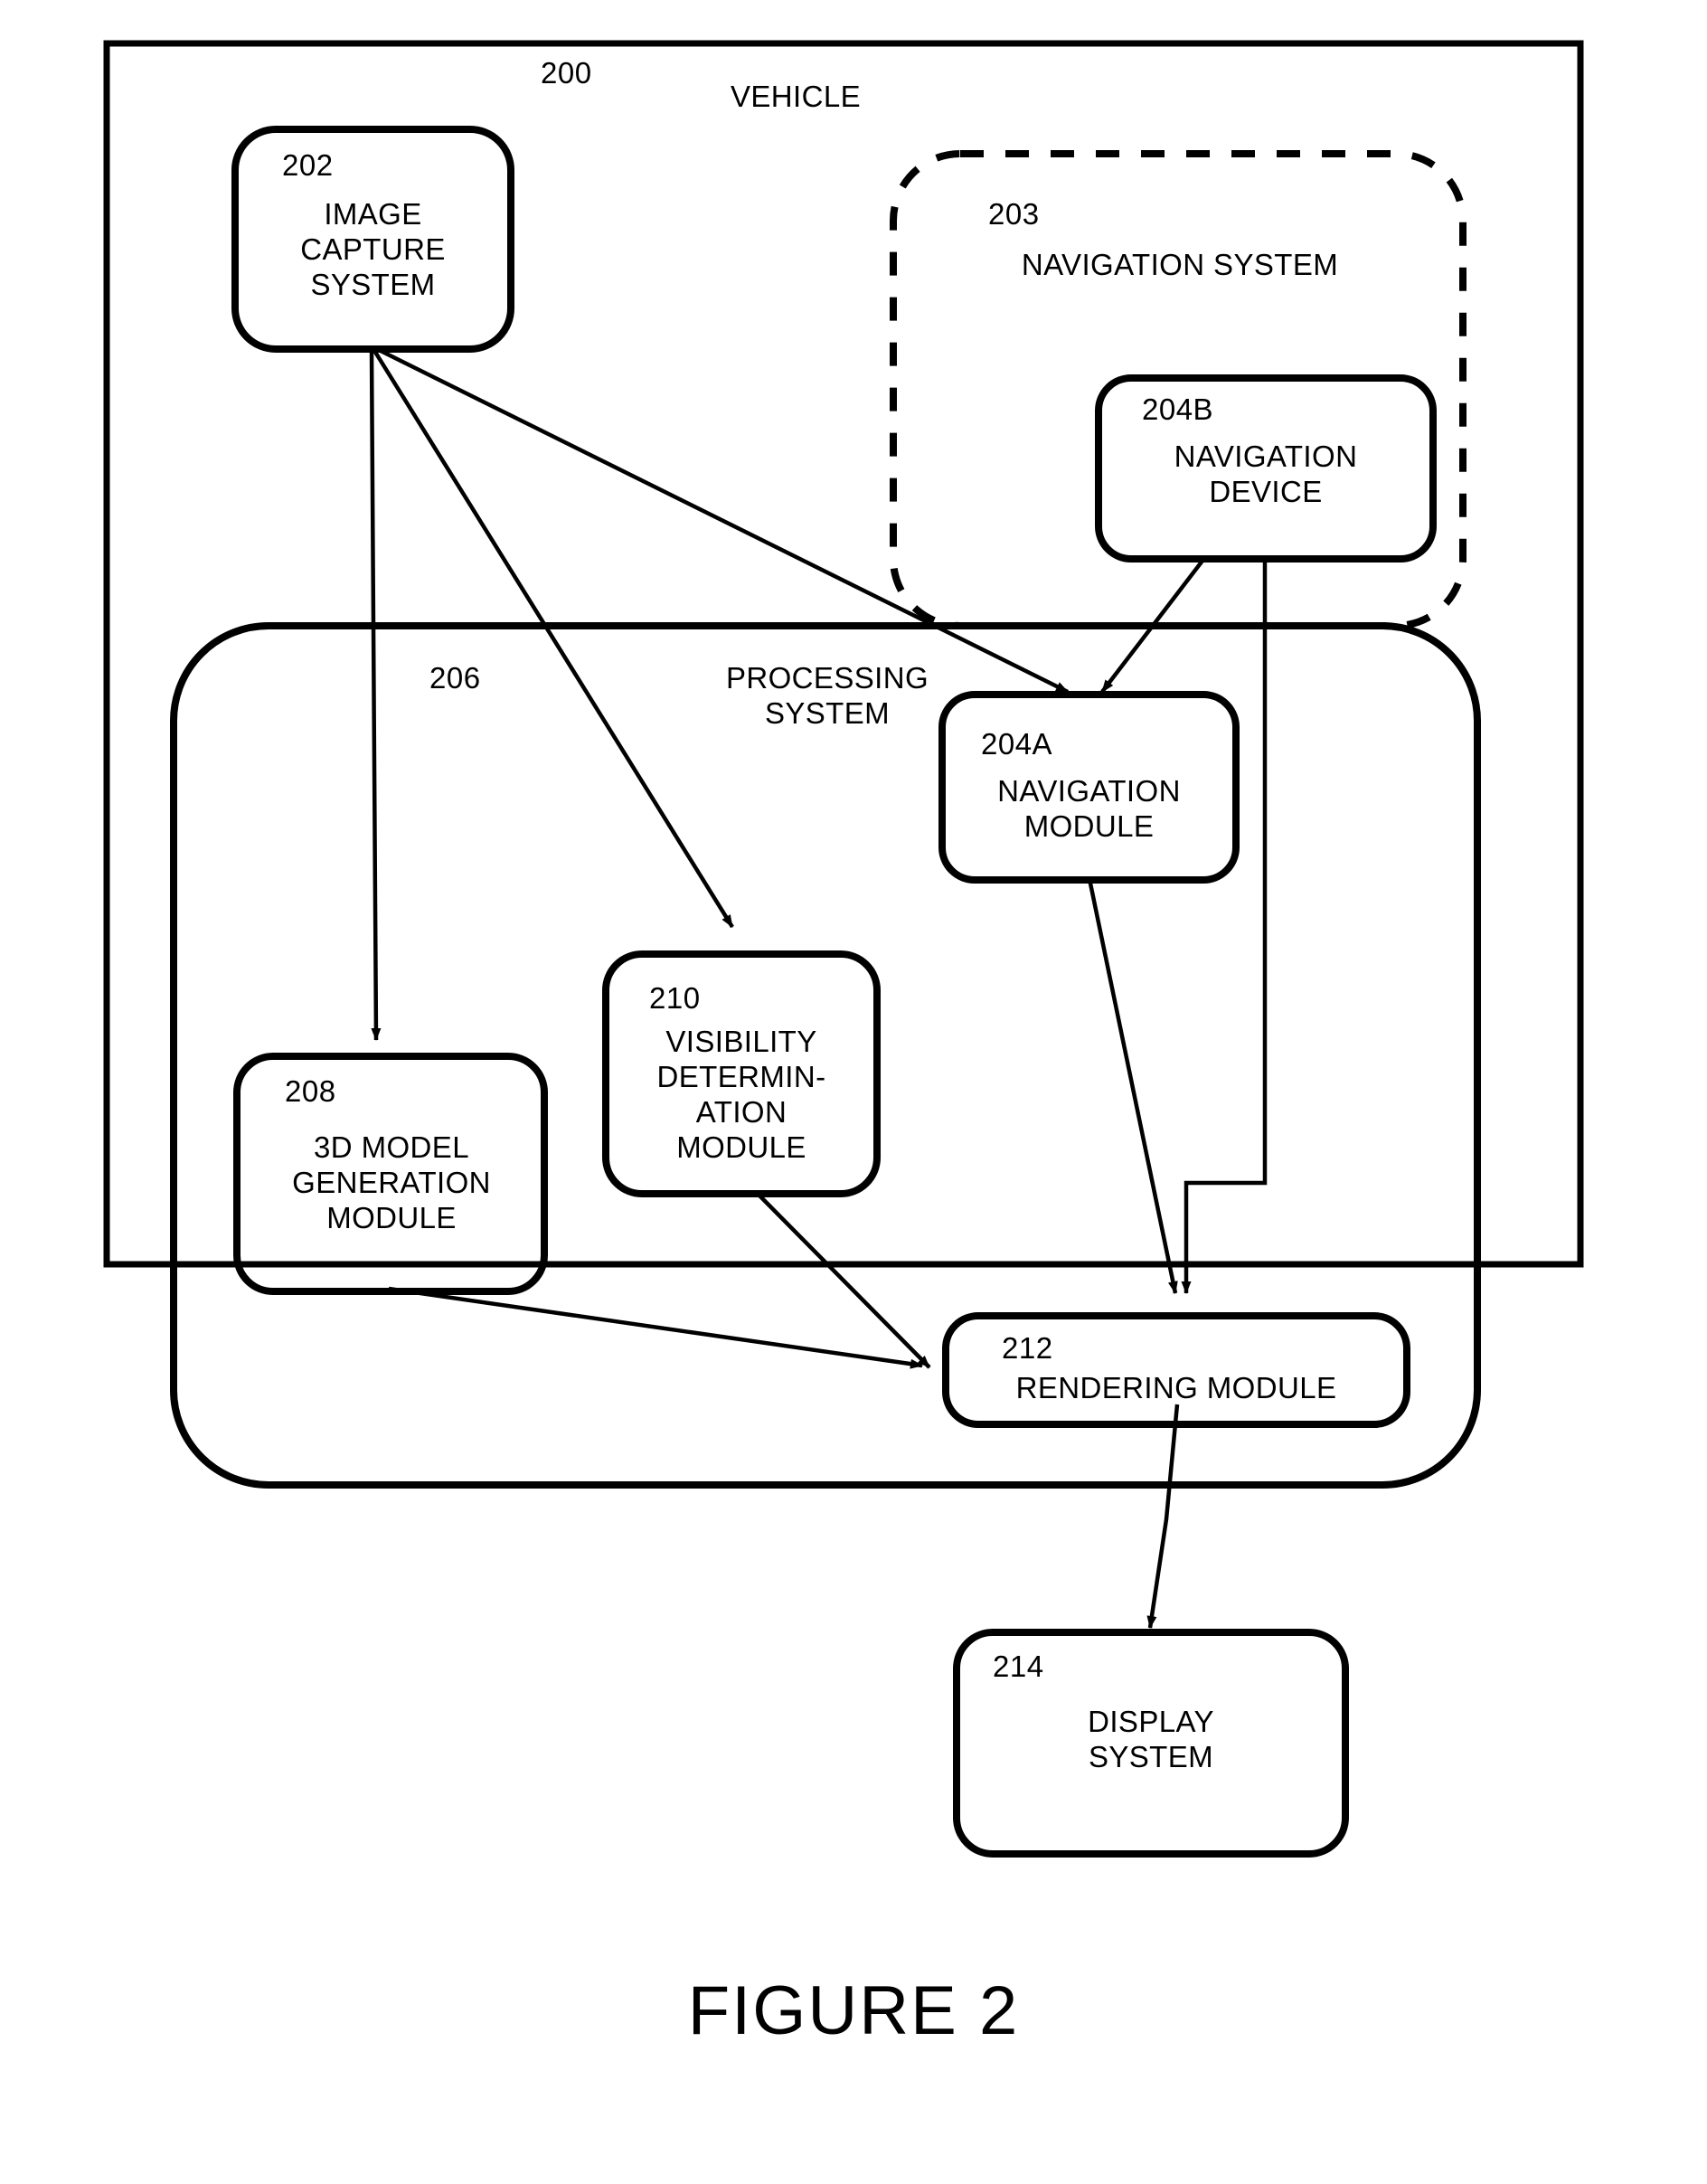 Image resolution: width=1707 pixels, height=2184 pixels. Describe the element at coordinates (827, 695) in the screenshot. I see `processing-system-label: PROCESSING SYSTEM` at that location.